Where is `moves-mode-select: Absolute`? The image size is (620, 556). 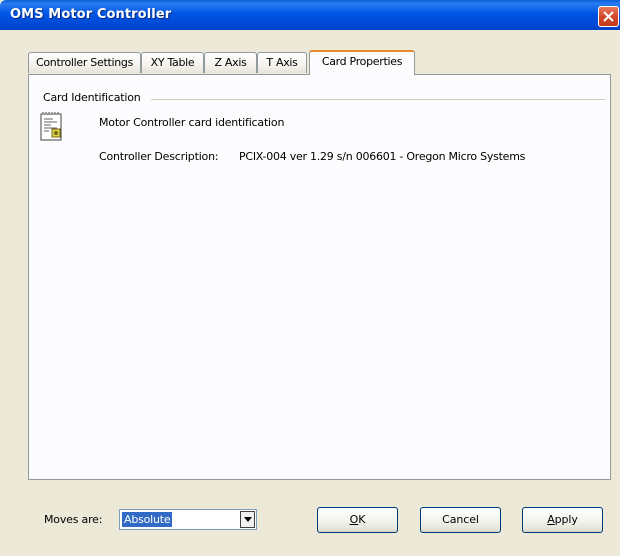
moves-mode-select: Absolute is located at coordinates (188, 519).